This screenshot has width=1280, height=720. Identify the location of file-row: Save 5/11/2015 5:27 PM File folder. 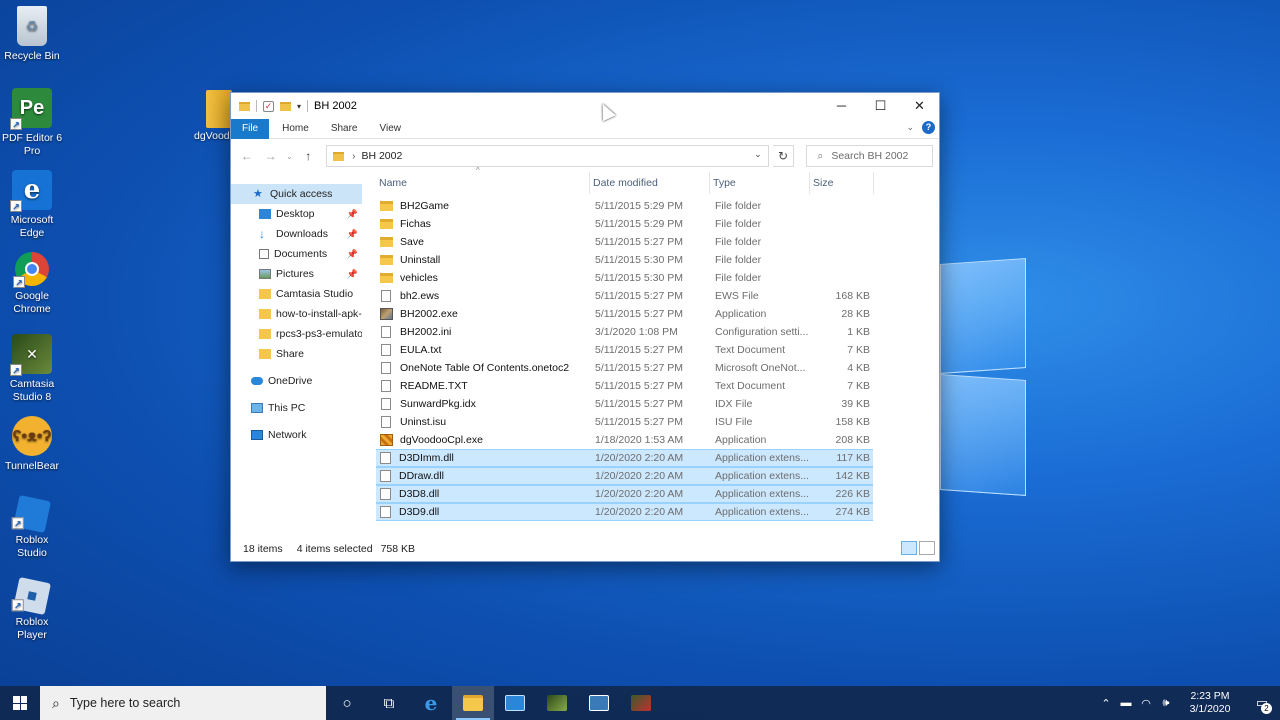
(624, 242).